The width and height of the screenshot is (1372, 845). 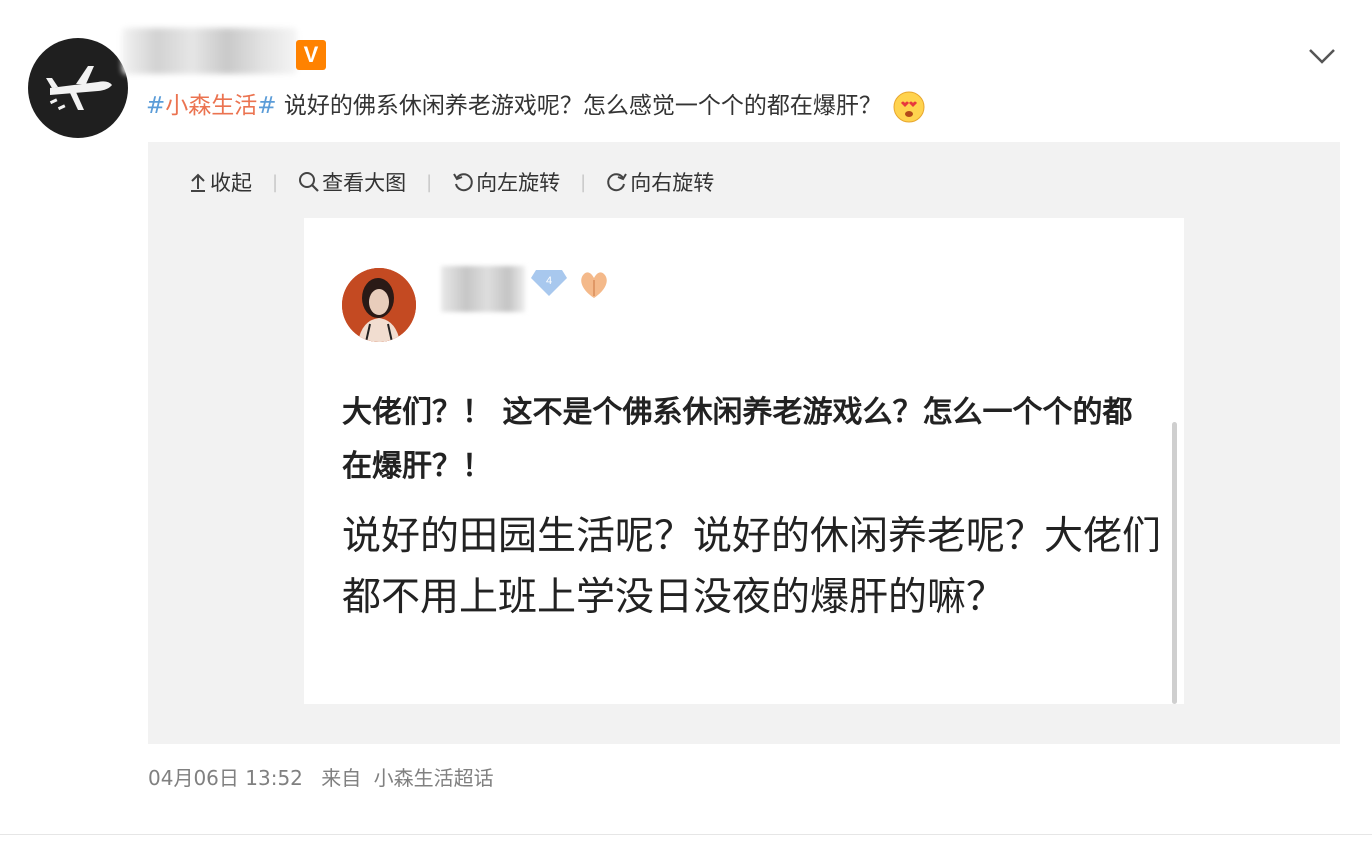 I want to click on portrait-avatar-icon, so click(x=379, y=305).